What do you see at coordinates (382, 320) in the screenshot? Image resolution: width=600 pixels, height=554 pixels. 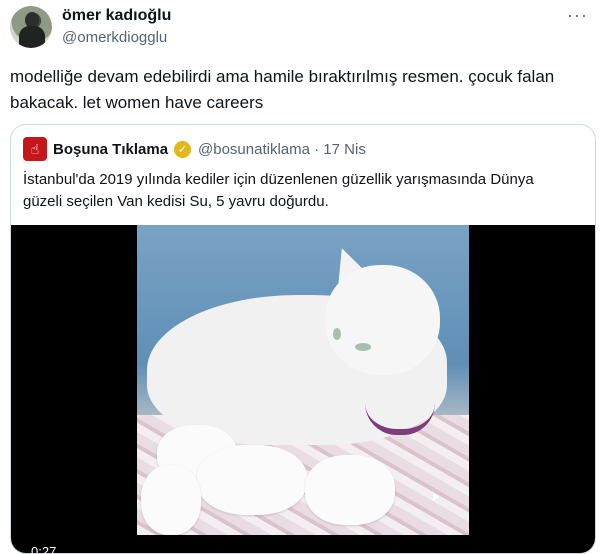 I see `mother-cat-head` at bounding box center [382, 320].